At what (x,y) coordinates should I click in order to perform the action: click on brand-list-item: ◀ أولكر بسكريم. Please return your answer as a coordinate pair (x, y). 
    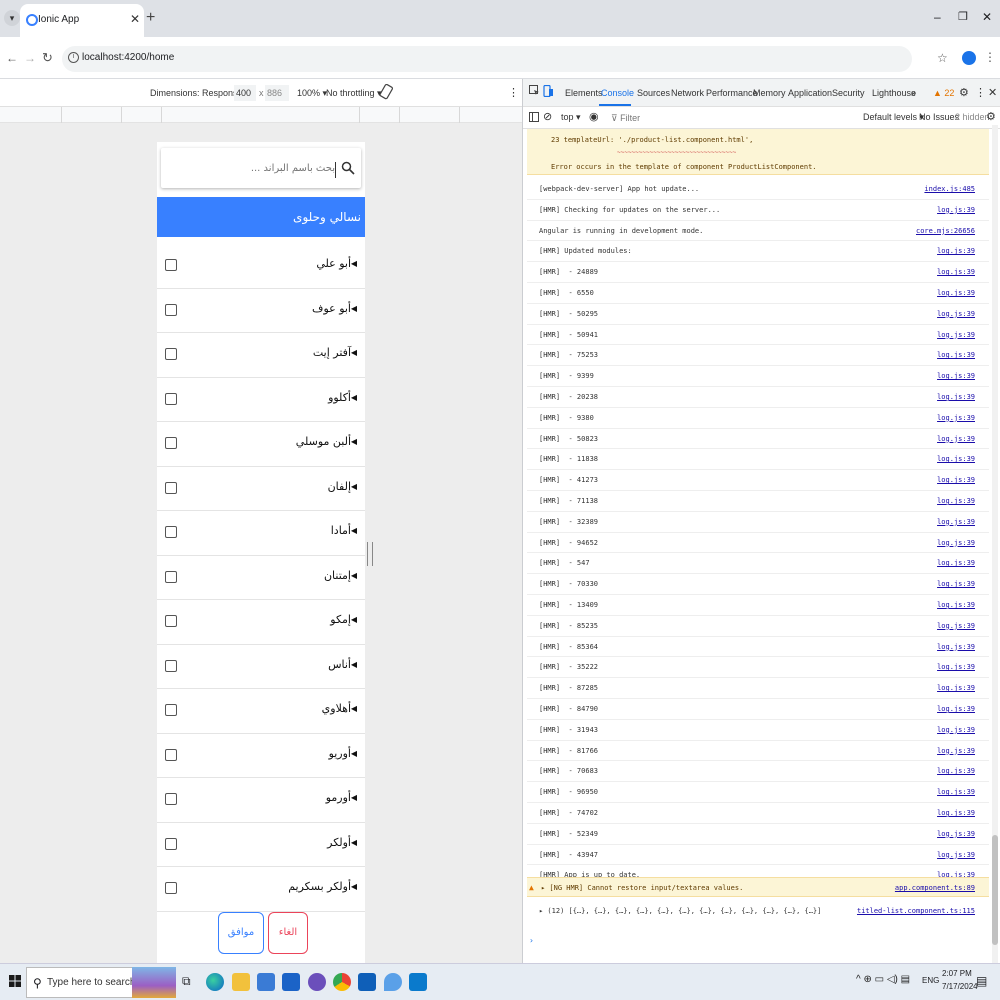
    Looking at the image, I should click on (261, 889).